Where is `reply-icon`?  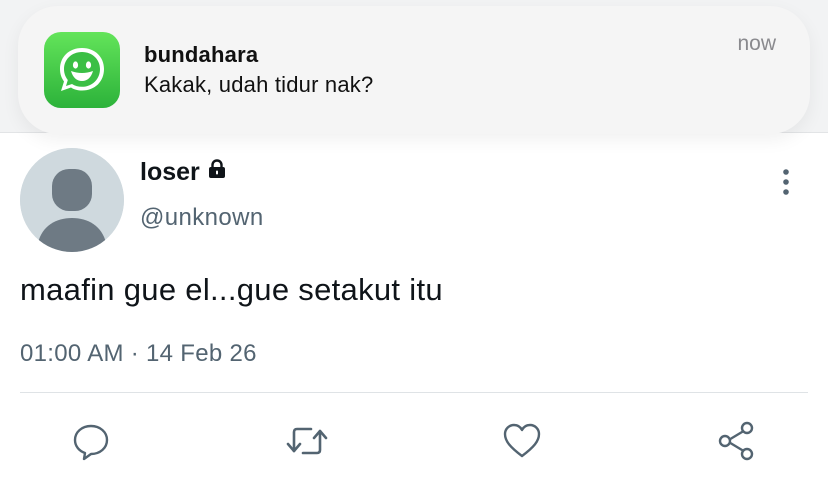
reply-icon is located at coordinates (91, 441).